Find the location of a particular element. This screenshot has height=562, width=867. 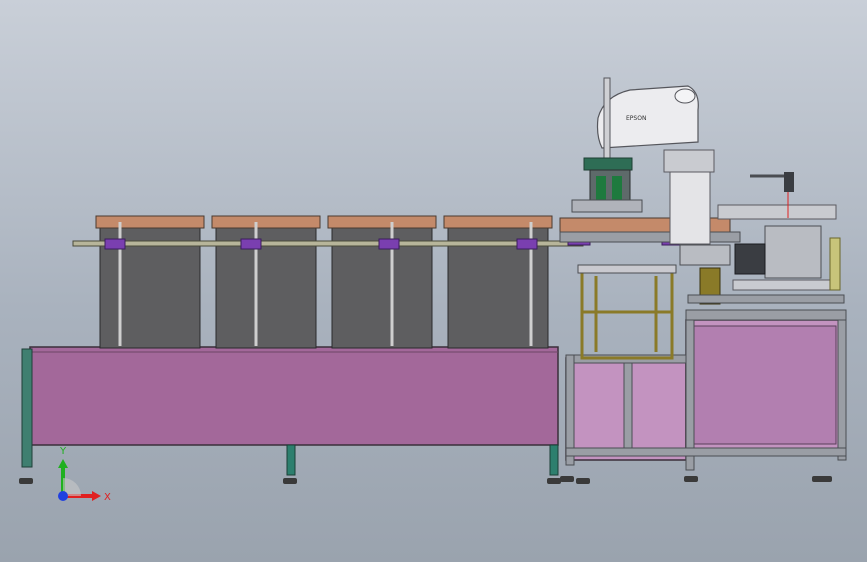

leveling-feet is located at coordinates (290, 481).